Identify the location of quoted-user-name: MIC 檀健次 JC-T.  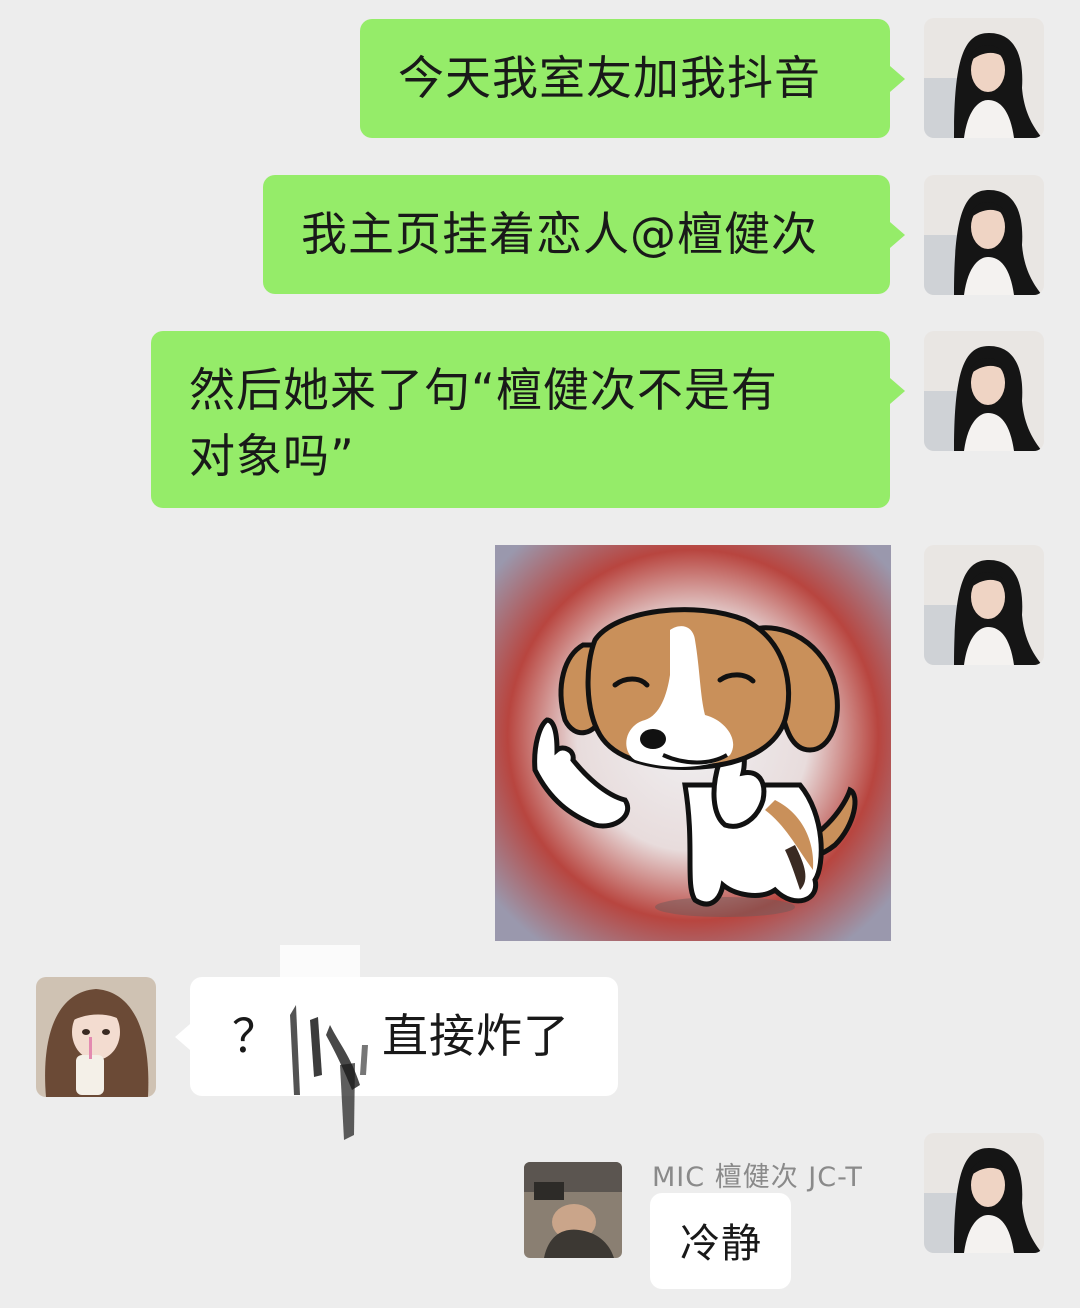
(757, 1177).